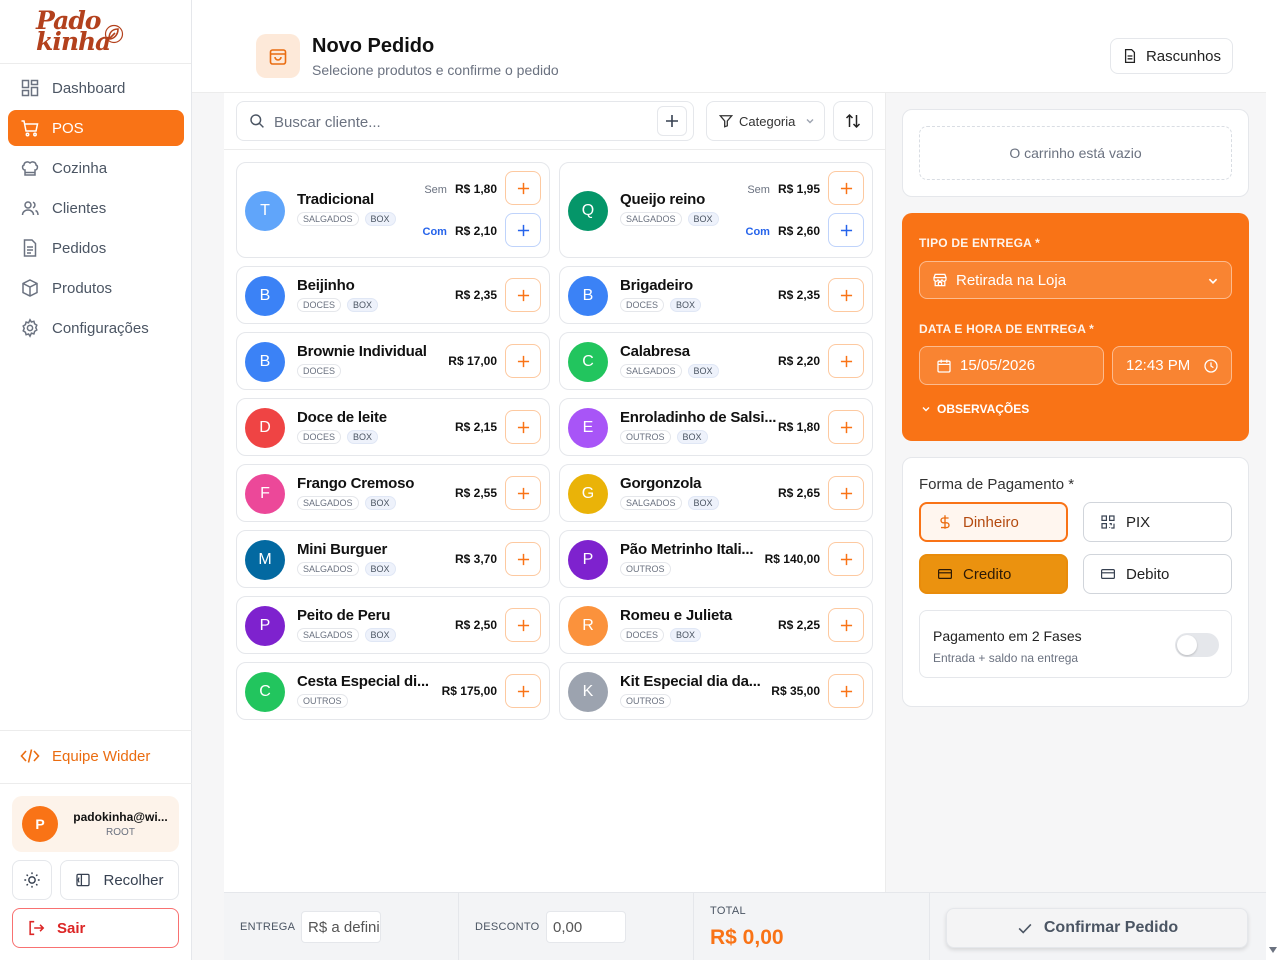 This screenshot has height=960, width=1280. What do you see at coordinates (393, 361) in the screenshot?
I see `product-card: B Brownie Individual DOCES R$ 17,00` at bounding box center [393, 361].